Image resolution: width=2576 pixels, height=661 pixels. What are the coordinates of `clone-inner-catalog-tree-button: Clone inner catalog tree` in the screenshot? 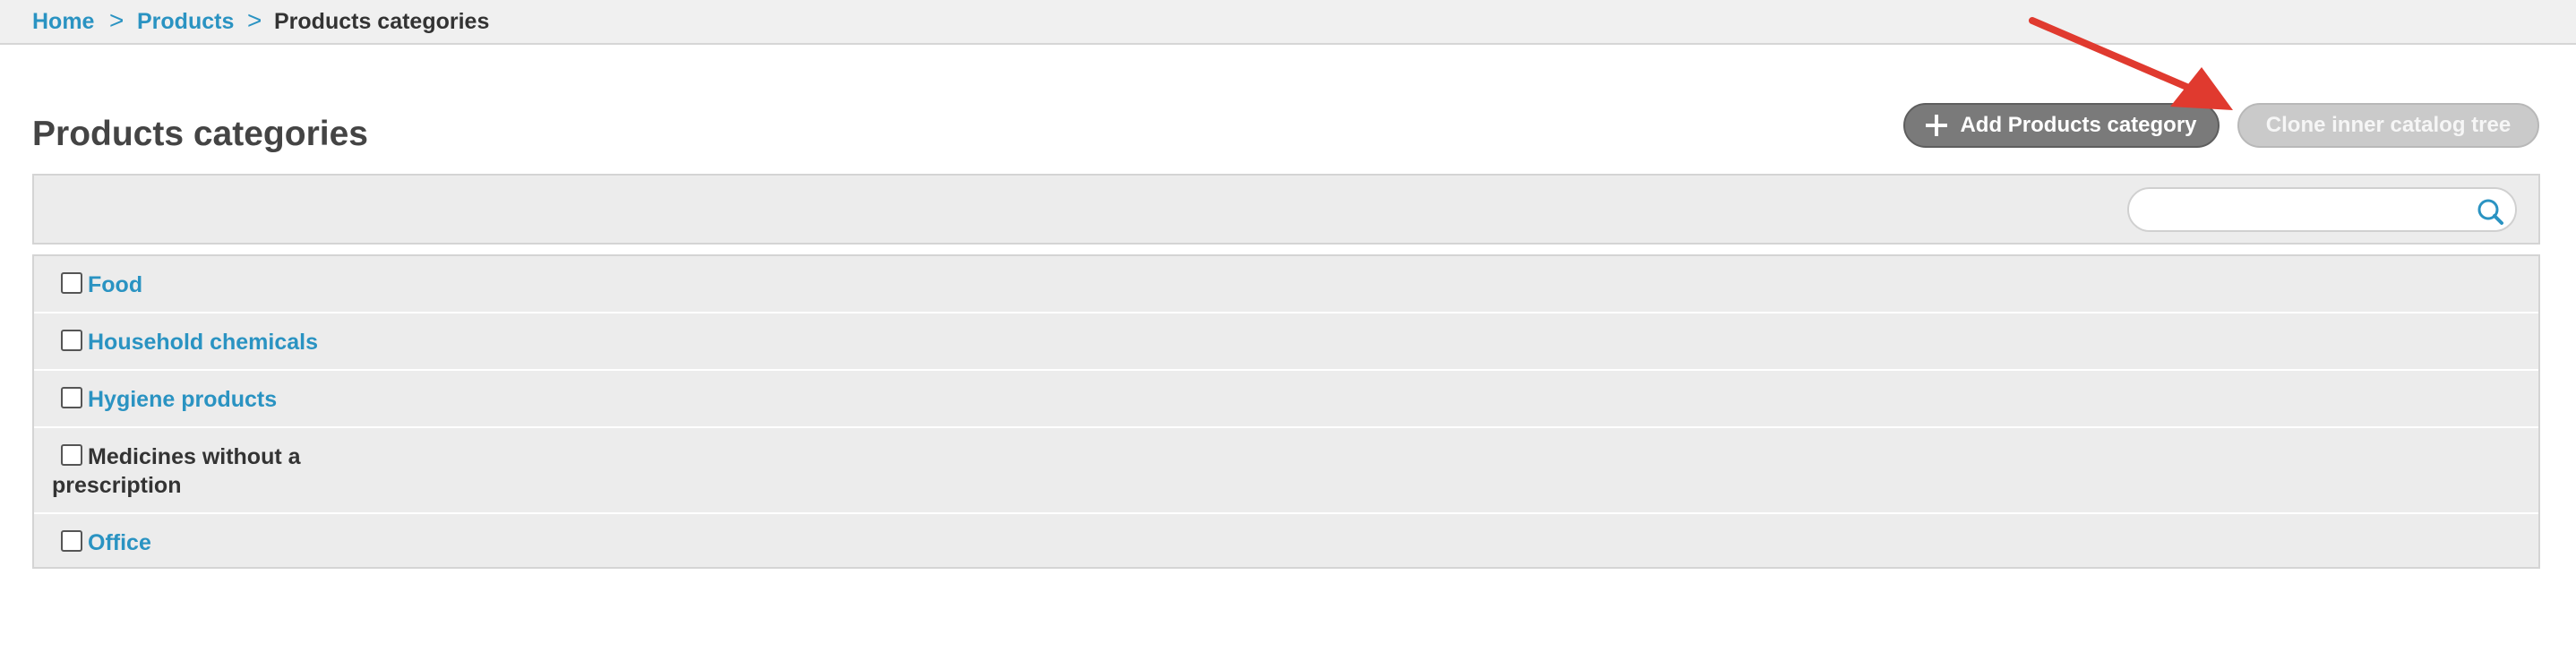 It's located at (2388, 126).